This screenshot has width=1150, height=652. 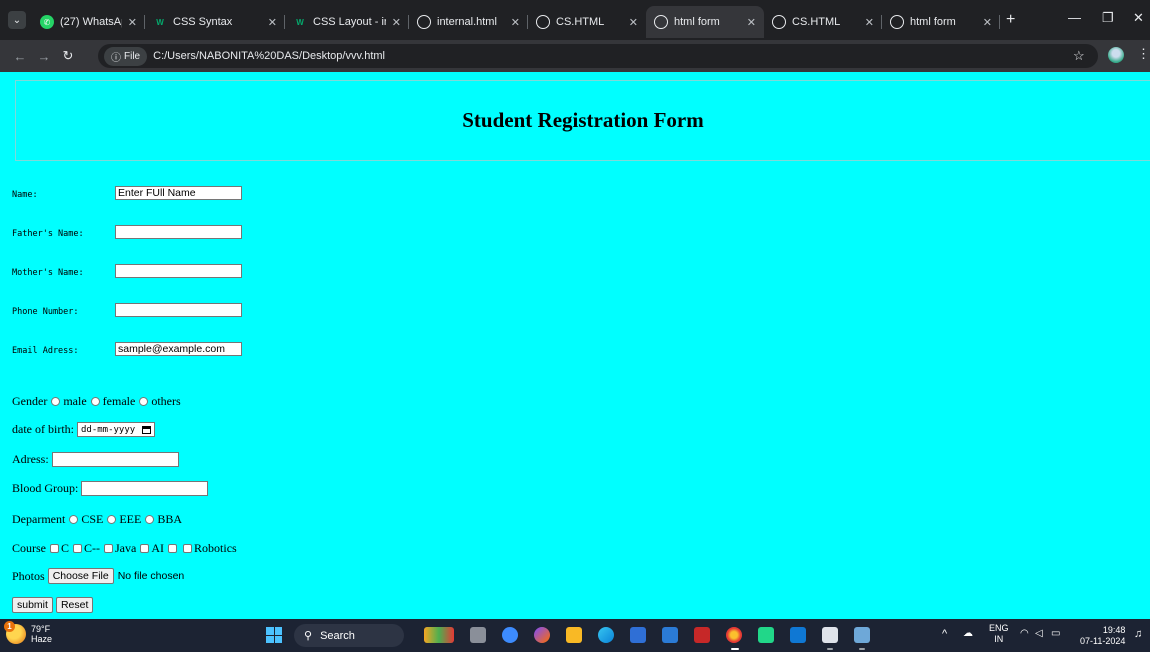 What do you see at coordinates (32, 605) in the screenshot?
I see `submit-button: submit` at bounding box center [32, 605].